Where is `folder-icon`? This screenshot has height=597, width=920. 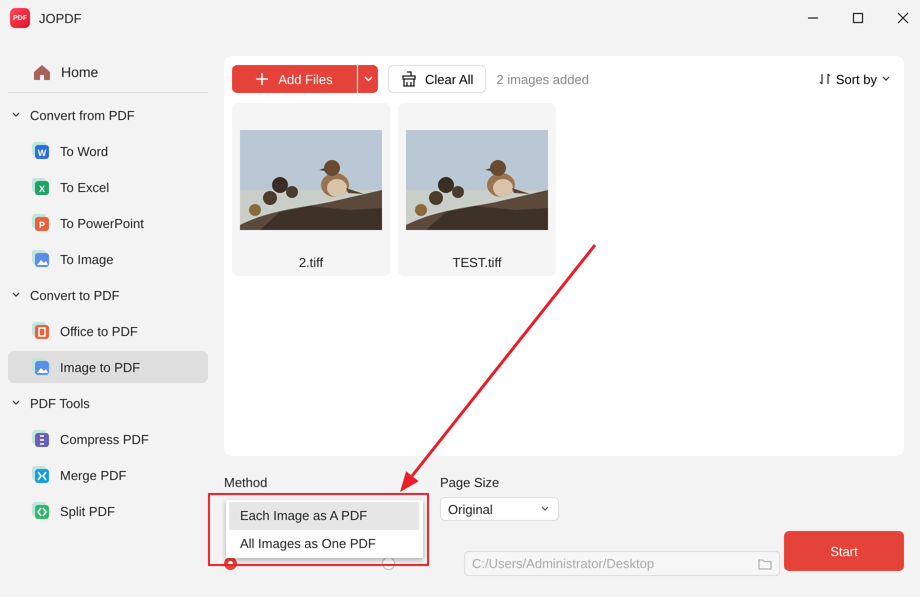
folder-icon is located at coordinates (765, 564).